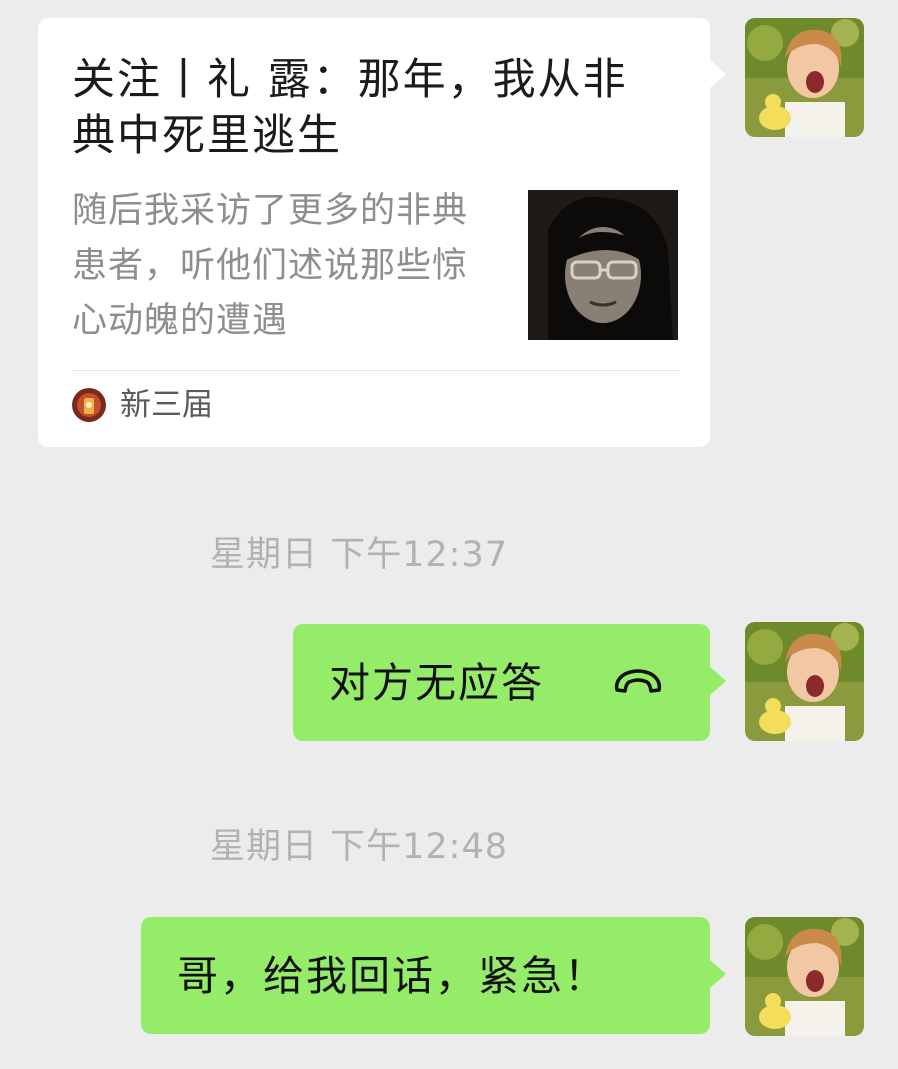  I want to click on call-status-bubble: 对方无应答, so click(501, 682).